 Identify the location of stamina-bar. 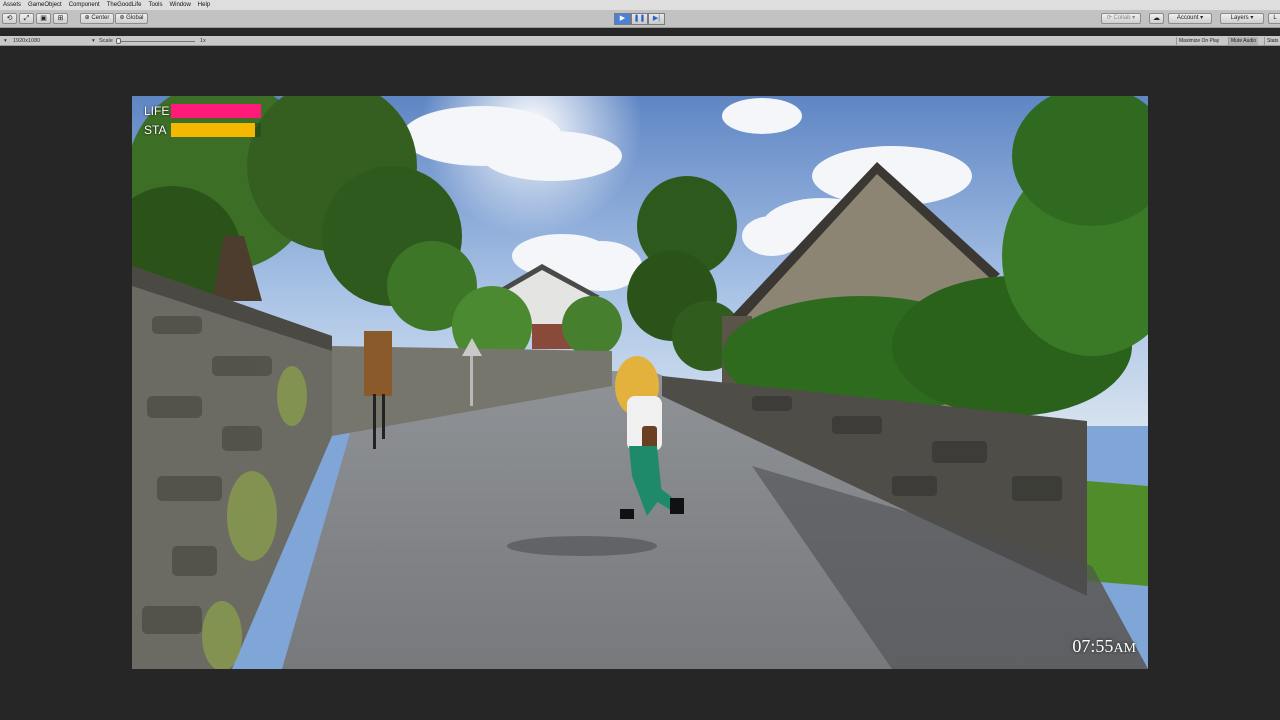
(216, 130).